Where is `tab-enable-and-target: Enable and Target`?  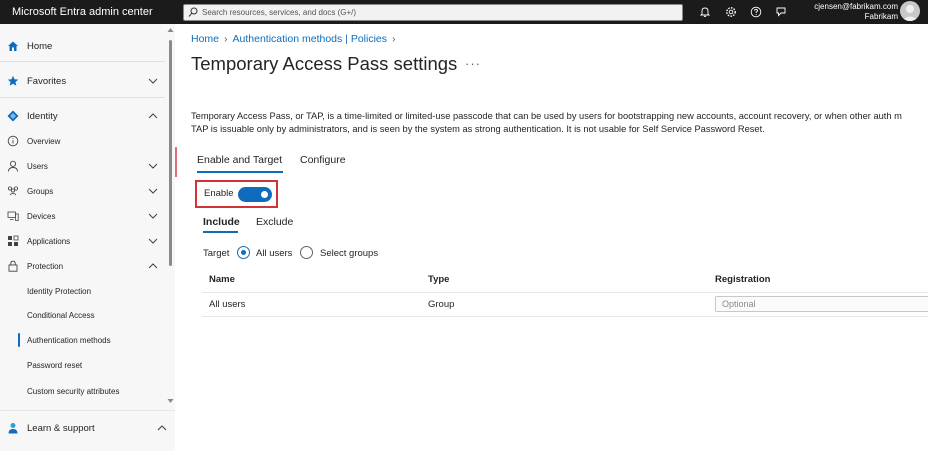
tab-enable-and-target: Enable and Target is located at coordinates (239, 160).